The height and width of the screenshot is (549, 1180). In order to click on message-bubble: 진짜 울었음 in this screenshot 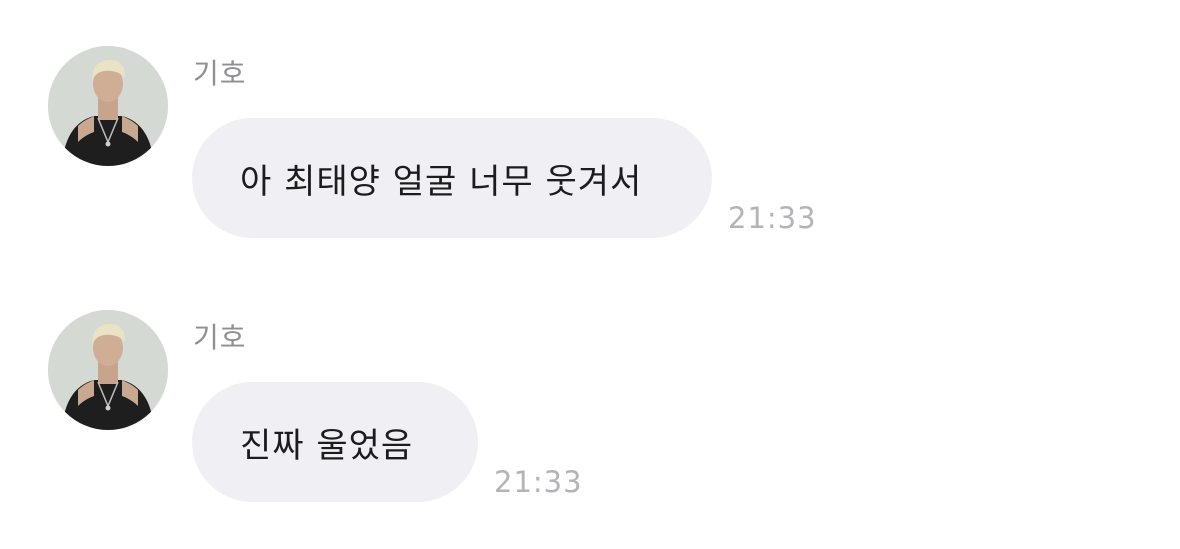, I will do `click(335, 442)`.